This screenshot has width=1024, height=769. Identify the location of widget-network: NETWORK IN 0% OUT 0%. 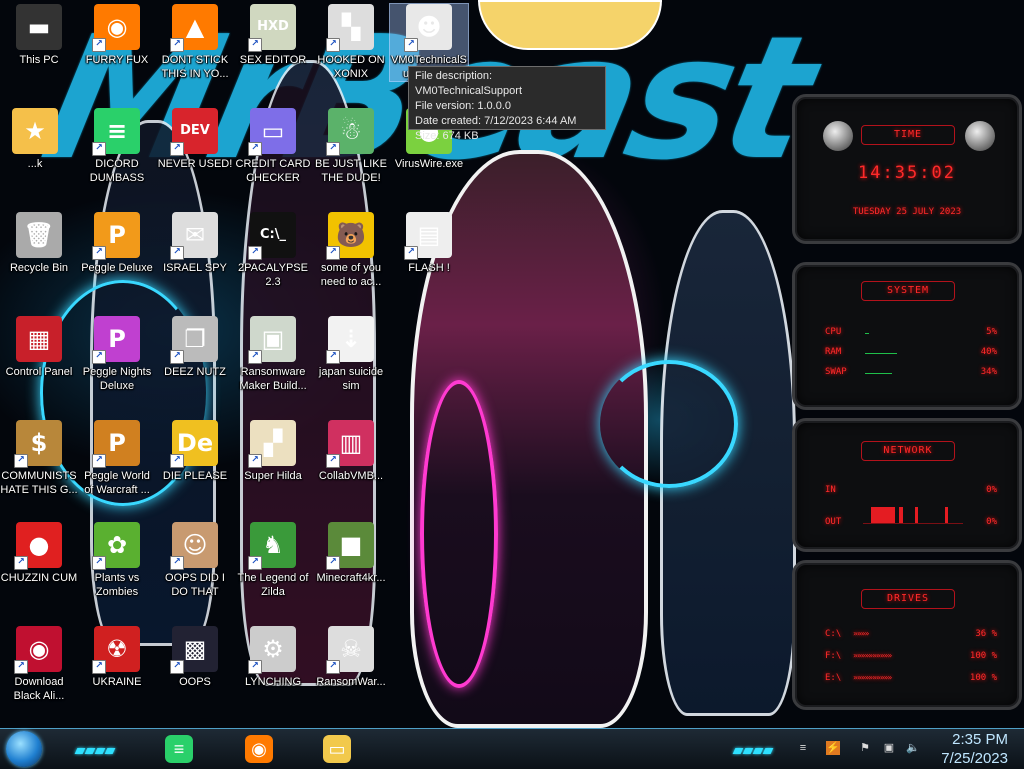
(907, 485).